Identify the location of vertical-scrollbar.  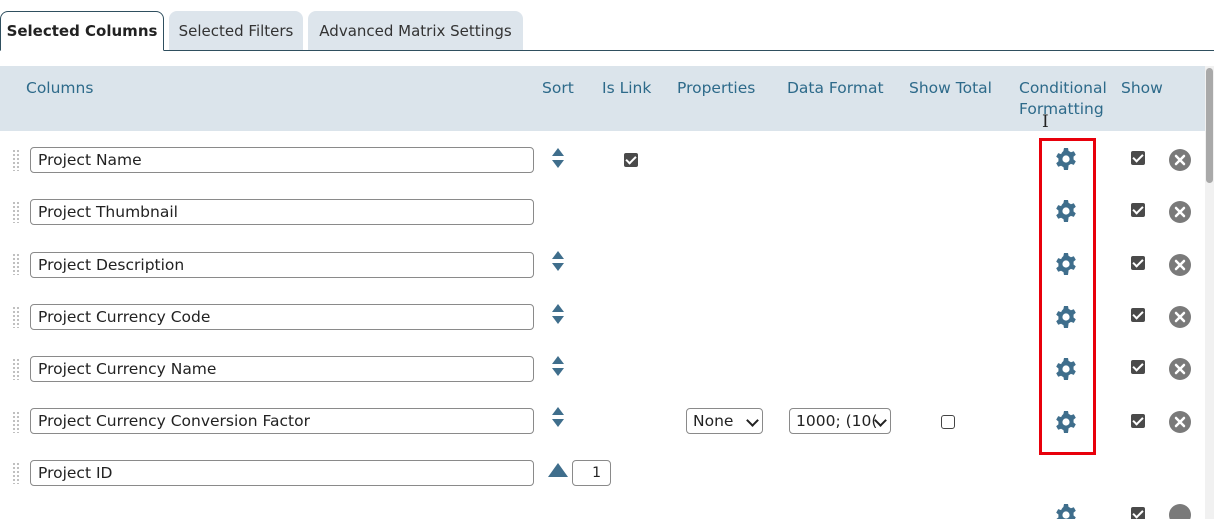
(1209, 292).